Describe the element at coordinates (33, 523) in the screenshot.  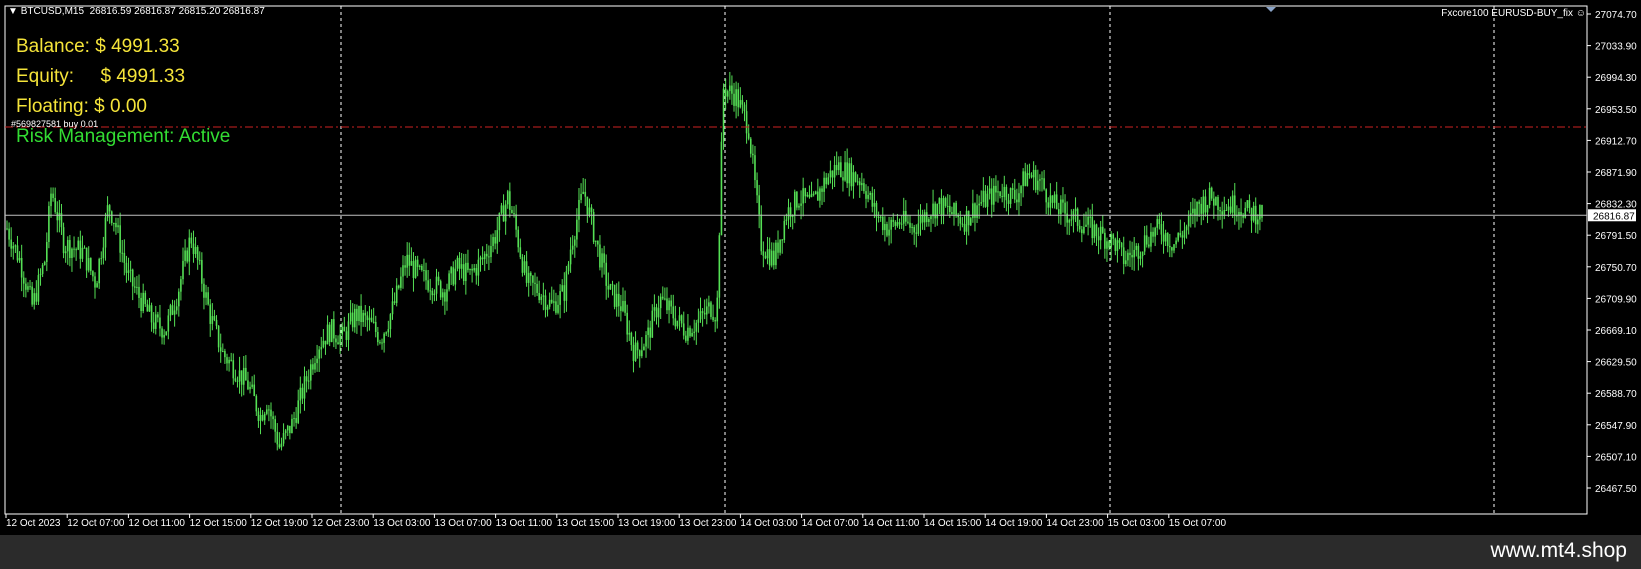
I see `time-tick-label: 12 Oct 2023` at that location.